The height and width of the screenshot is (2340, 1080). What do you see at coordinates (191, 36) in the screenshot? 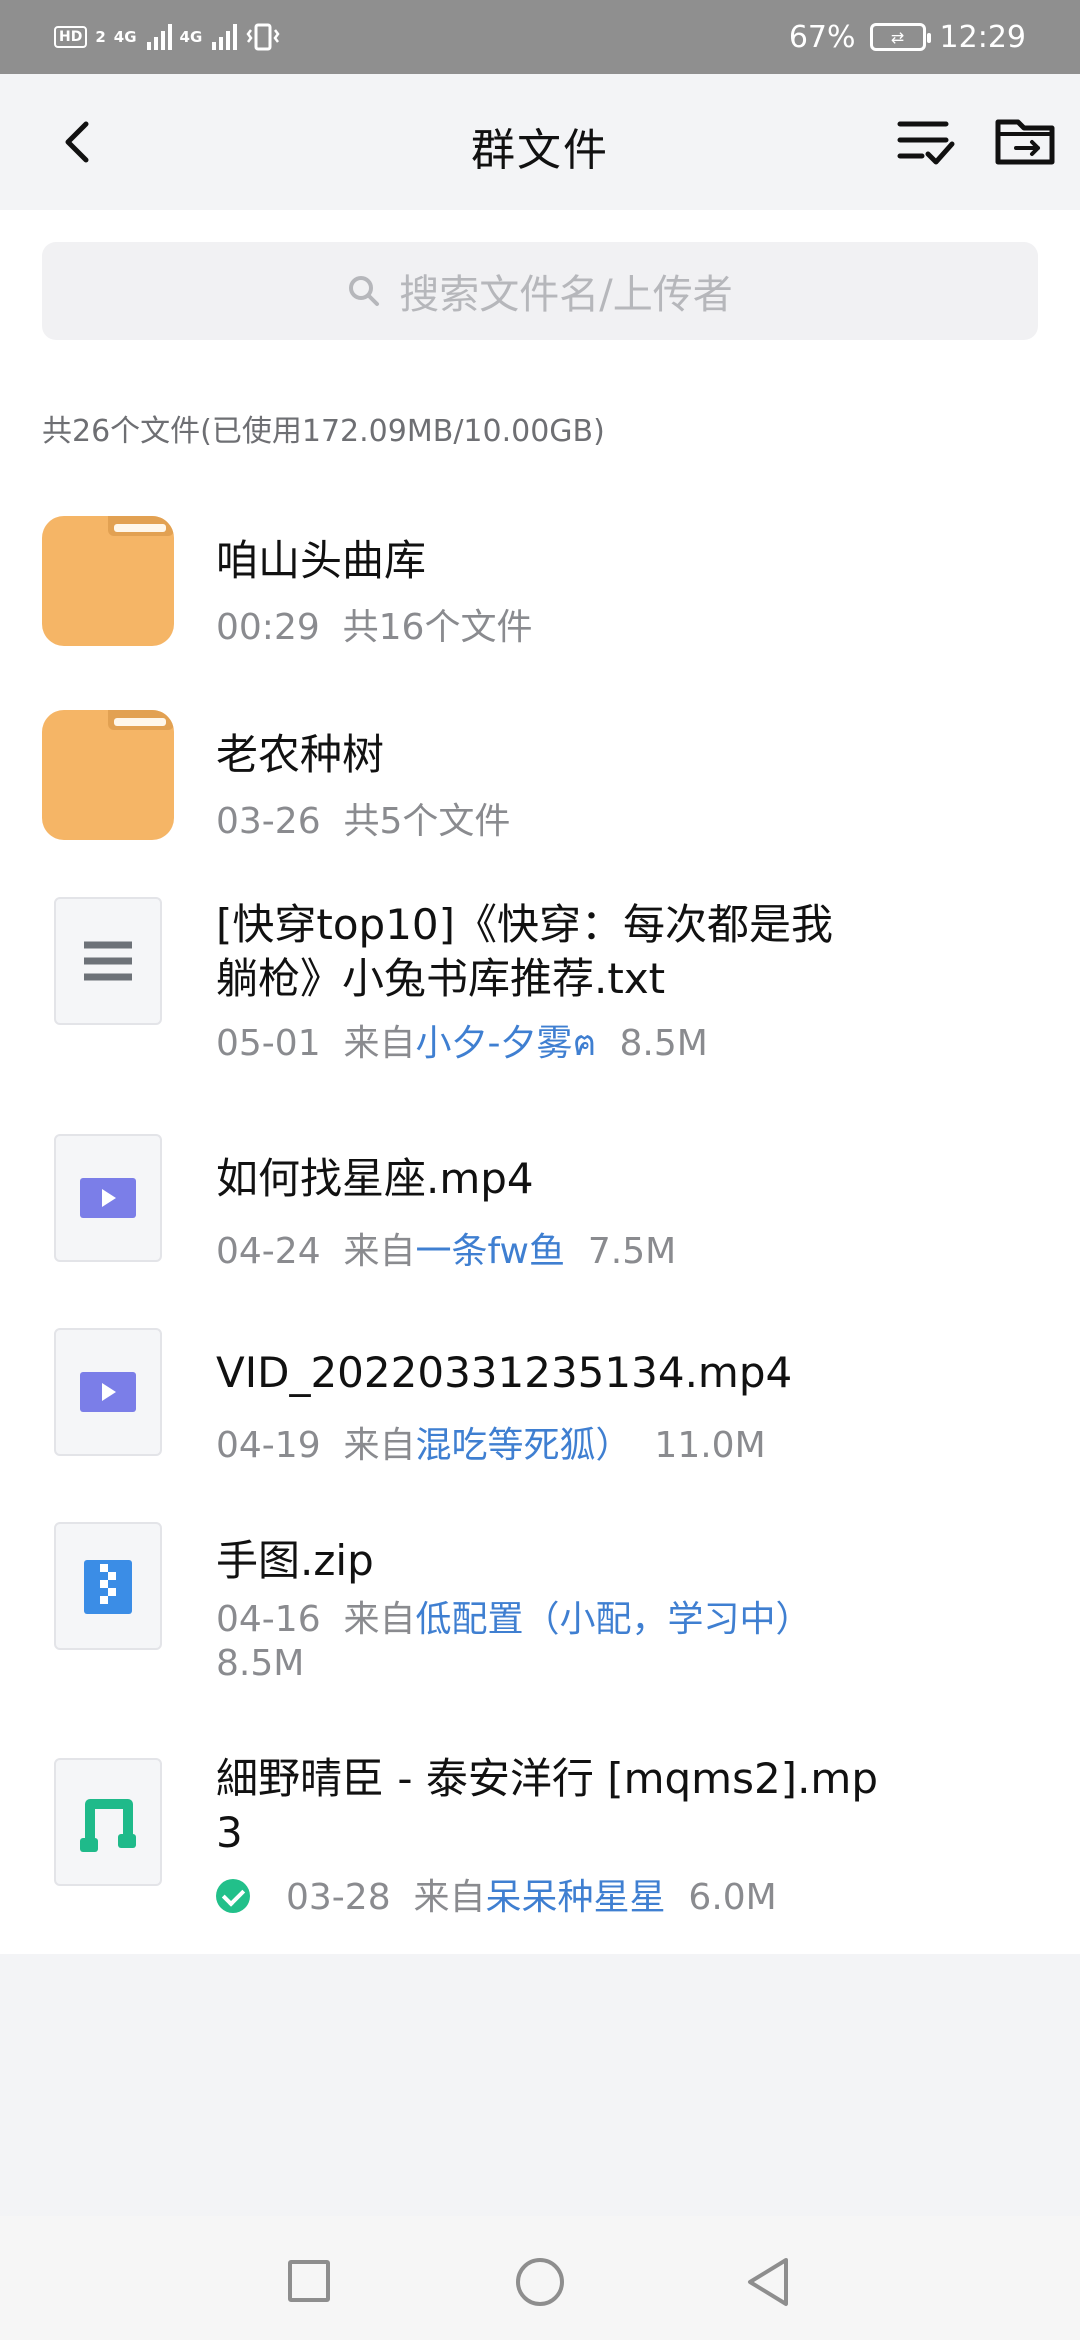
I see `network-type-2: 4G` at bounding box center [191, 36].